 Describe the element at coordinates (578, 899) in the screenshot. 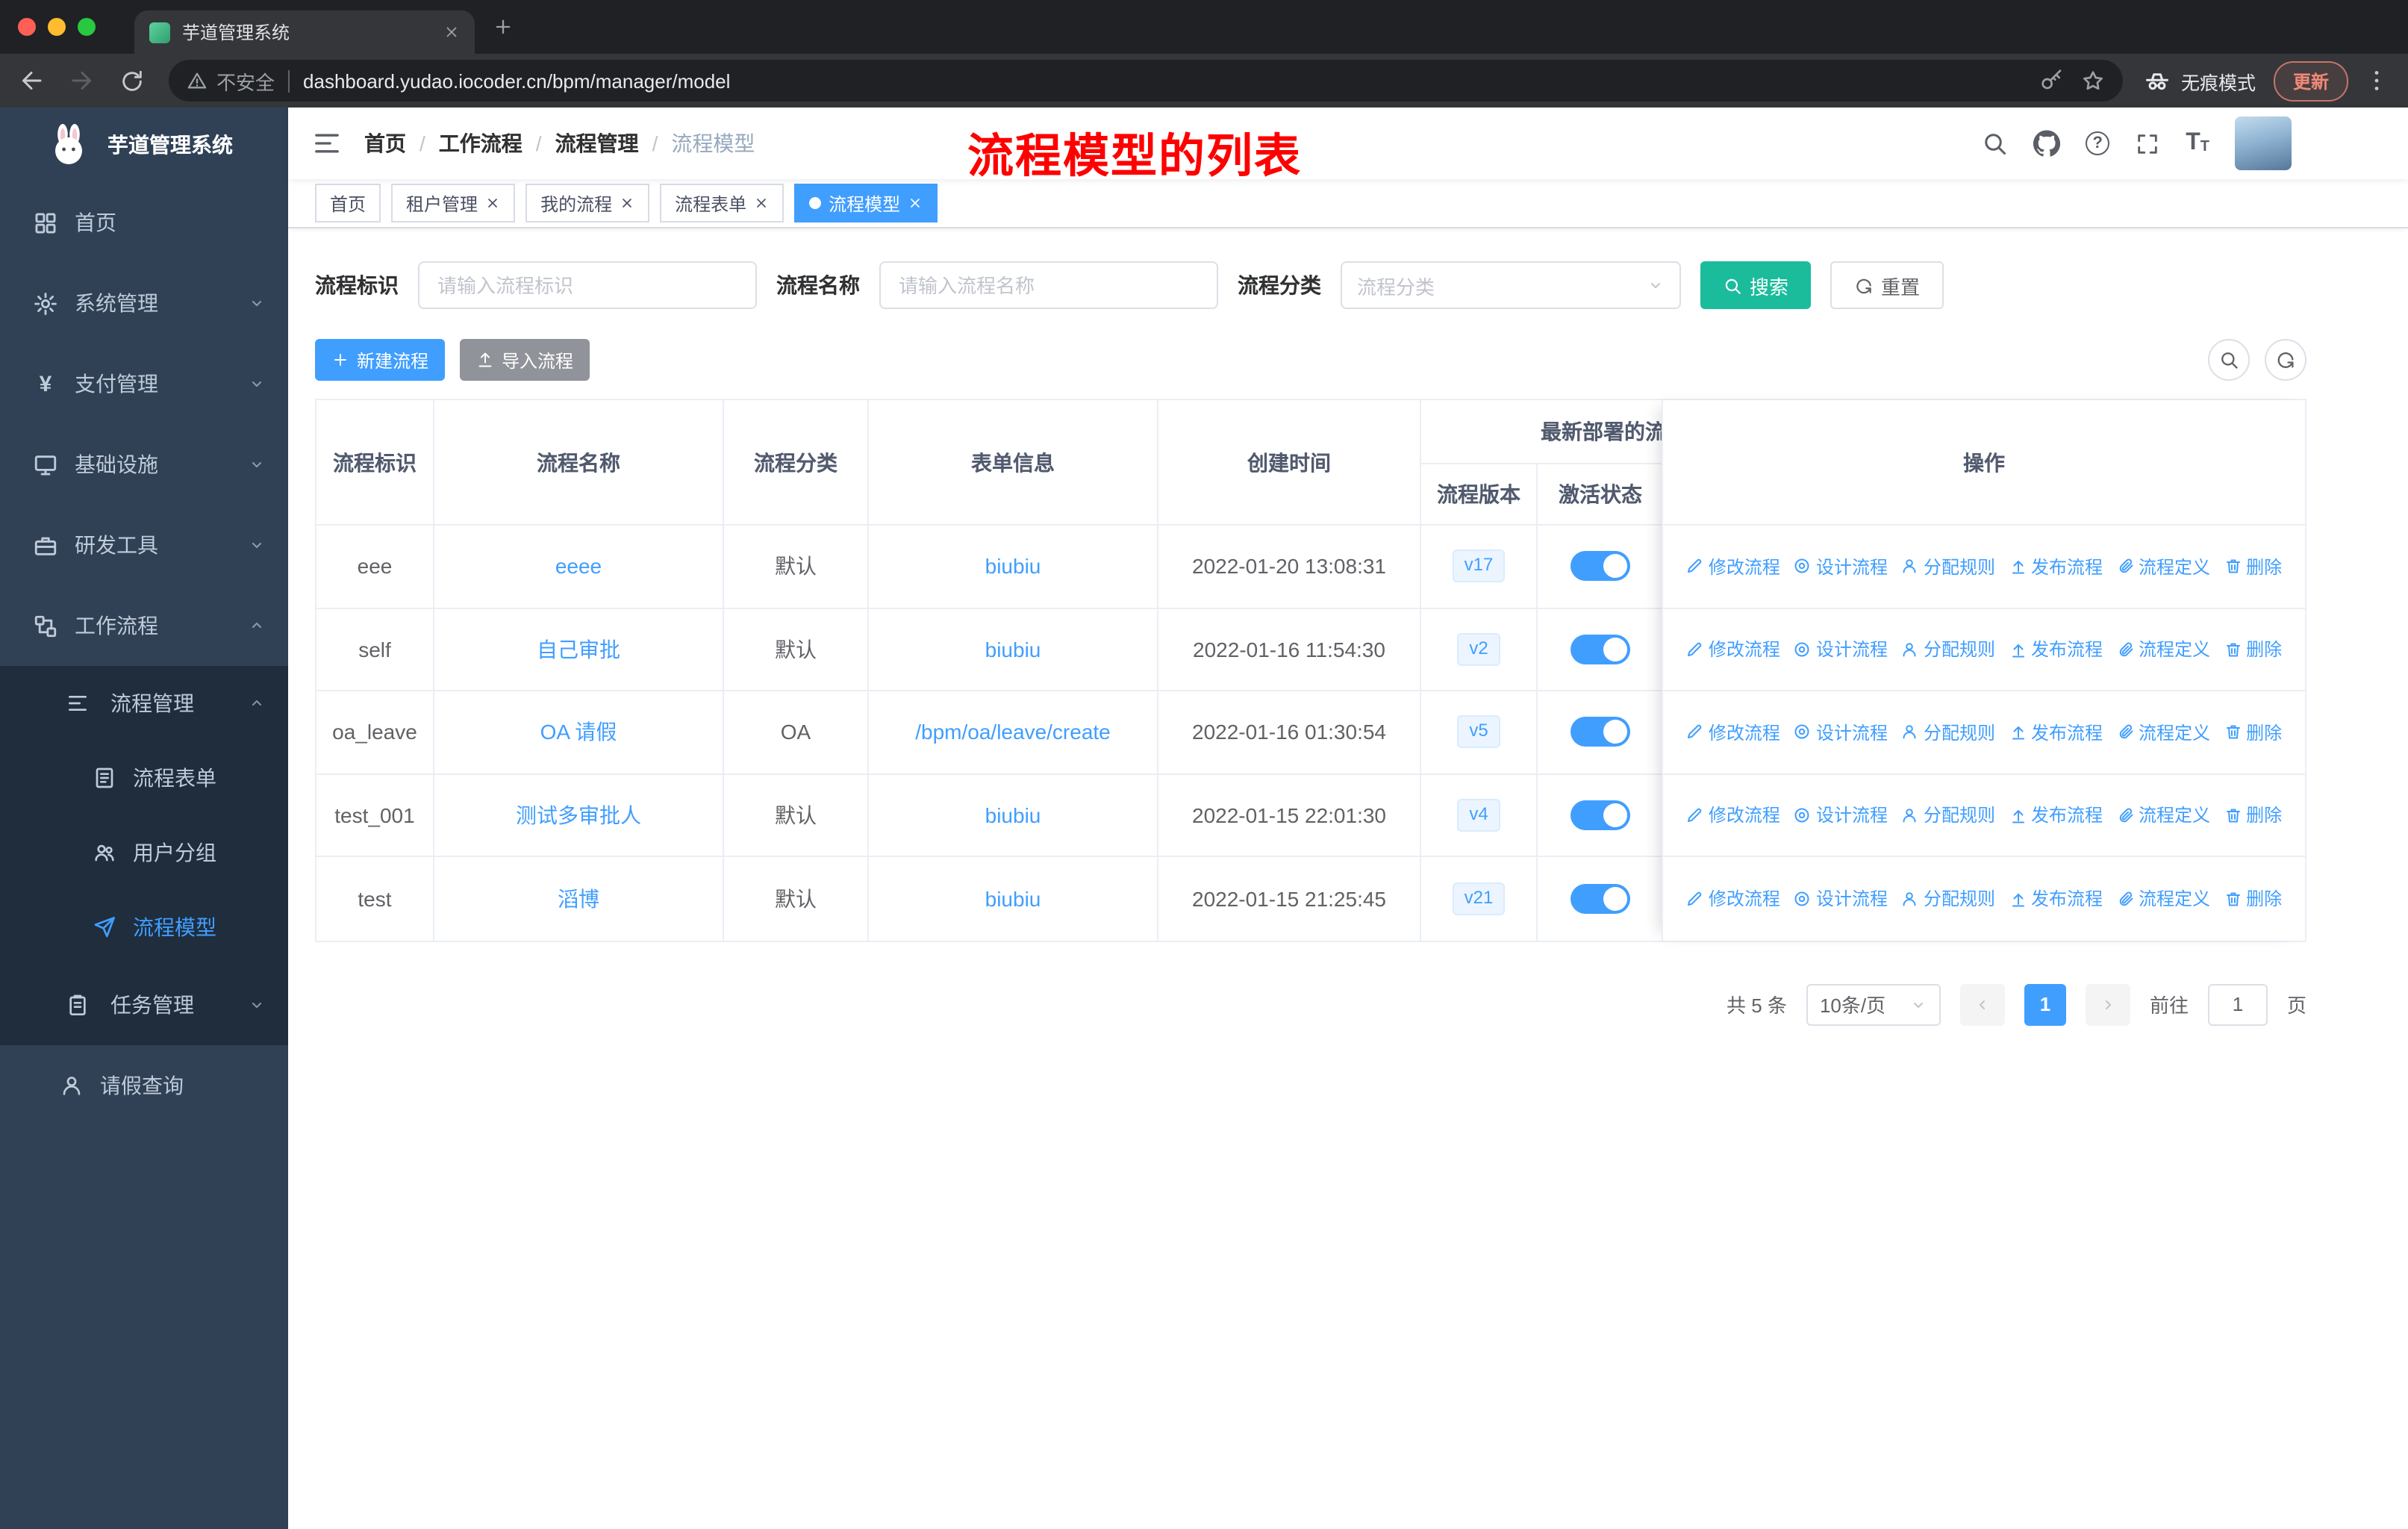

I see `process-name-link: 滔博` at that location.